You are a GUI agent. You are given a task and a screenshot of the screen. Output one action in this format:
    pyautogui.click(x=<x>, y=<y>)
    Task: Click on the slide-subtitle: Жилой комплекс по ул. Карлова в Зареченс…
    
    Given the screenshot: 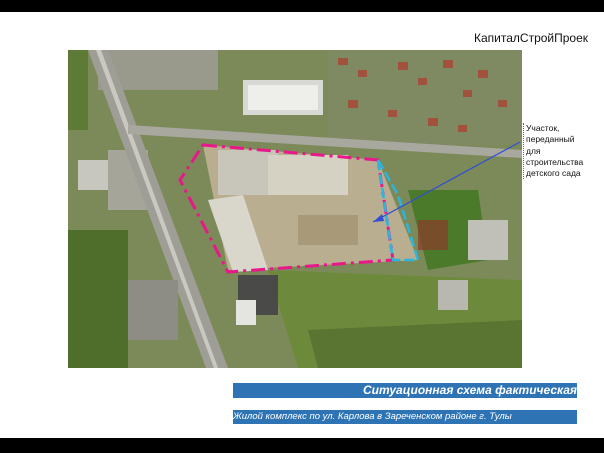 What is the action you would take?
    pyautogui.click(x=405, y=417)
    